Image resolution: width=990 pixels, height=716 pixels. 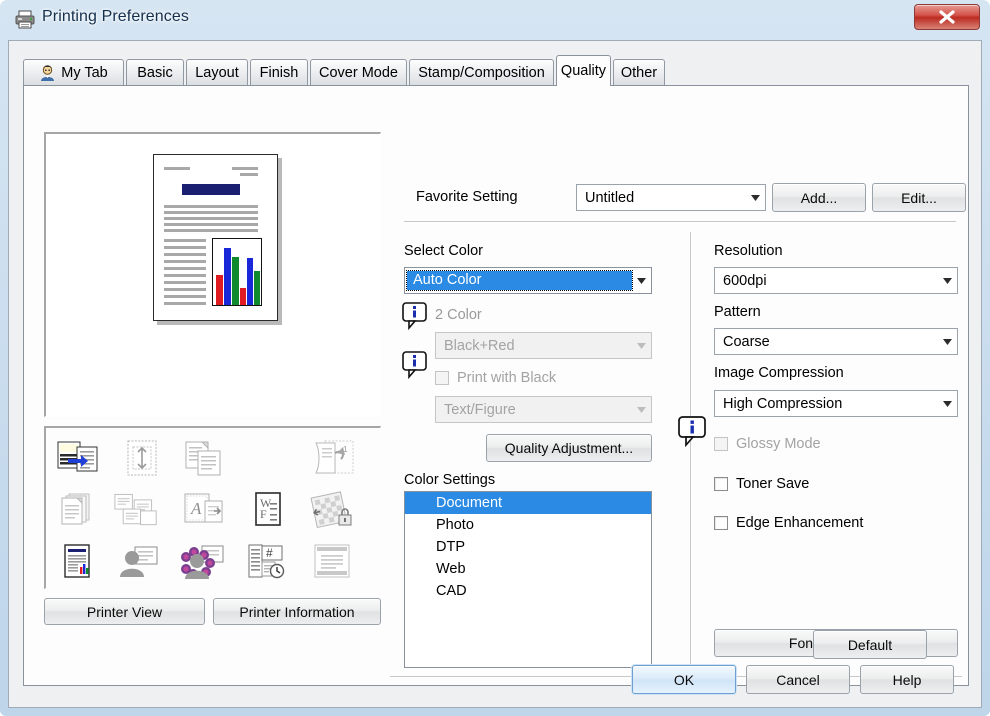 I want to click on tab-underline, so click(x=496, y=85).